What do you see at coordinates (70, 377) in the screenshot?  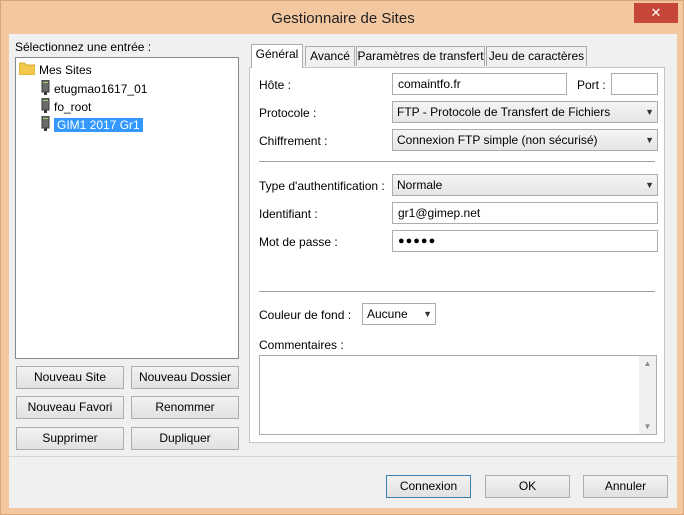 I see `new-site-button: Nouveau Site` at bounding box center [70, 377].